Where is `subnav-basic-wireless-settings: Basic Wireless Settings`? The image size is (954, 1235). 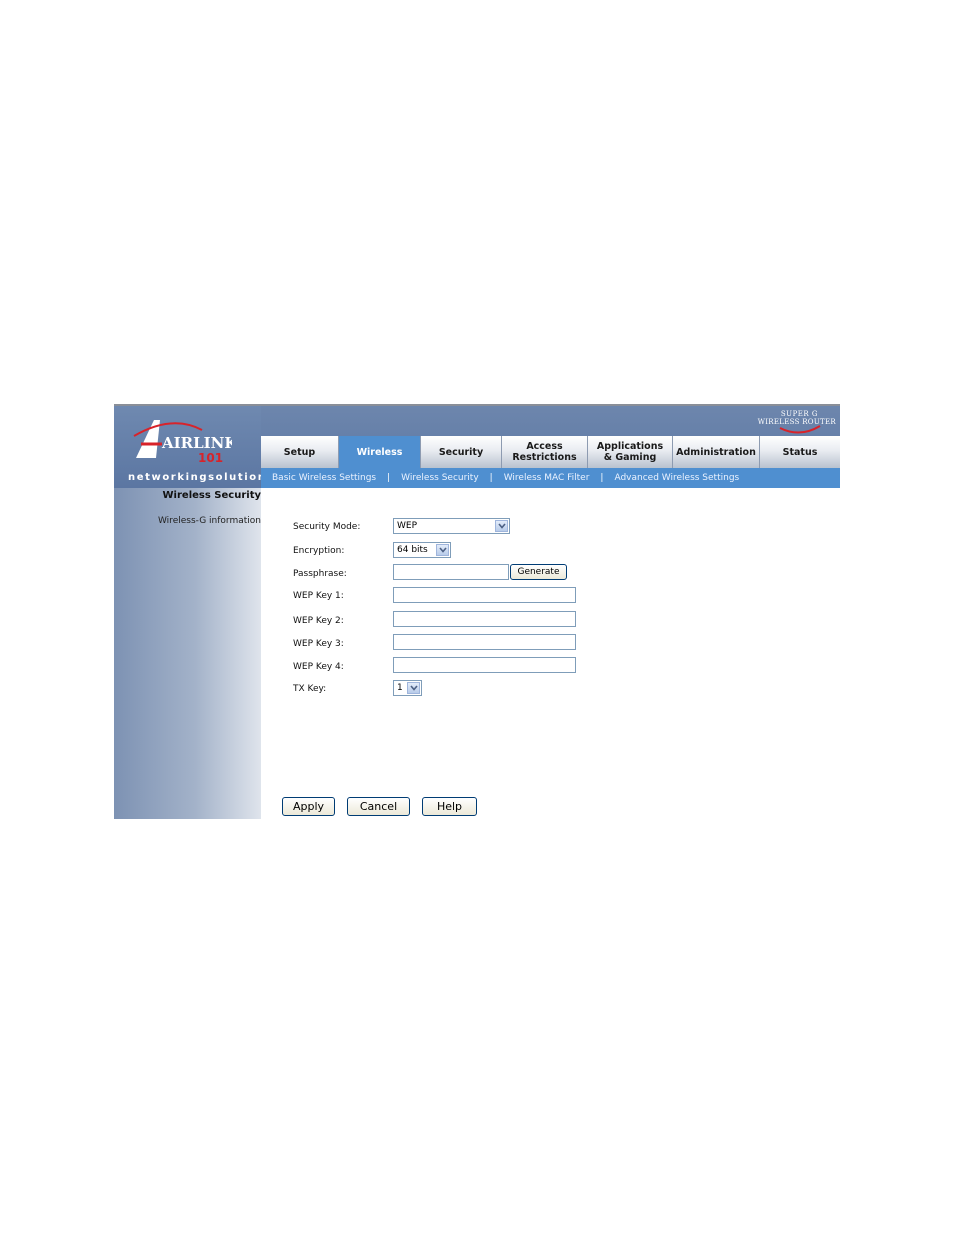 subnav-basic-wireless-settings: Basic Wireless Settings is located at coordinates (324, 478).